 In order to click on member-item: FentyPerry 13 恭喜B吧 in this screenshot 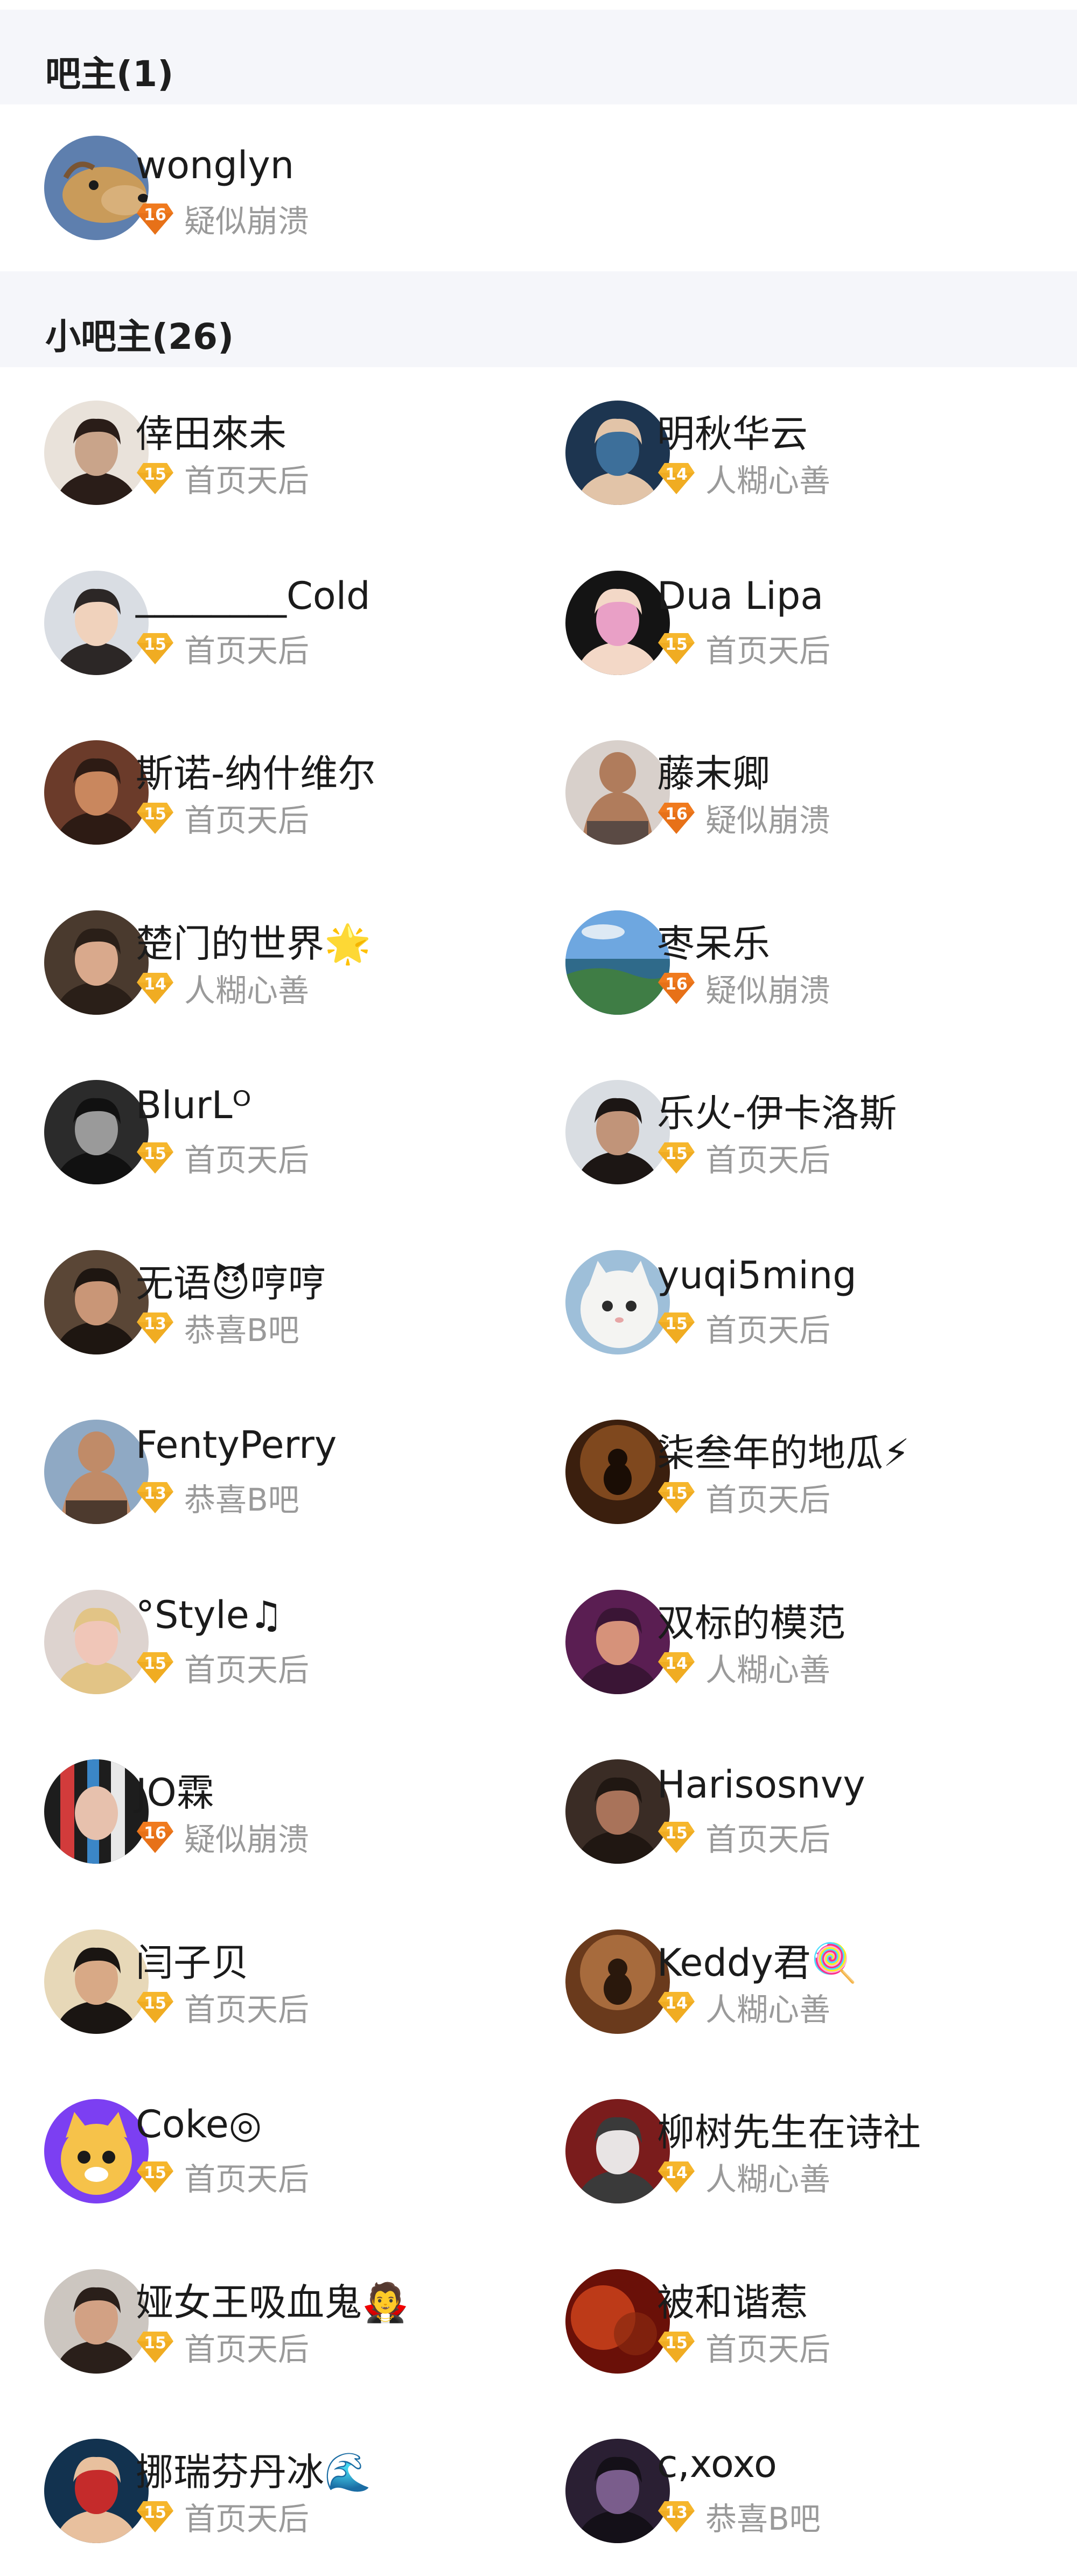, I will do `click(260, 1471)`.